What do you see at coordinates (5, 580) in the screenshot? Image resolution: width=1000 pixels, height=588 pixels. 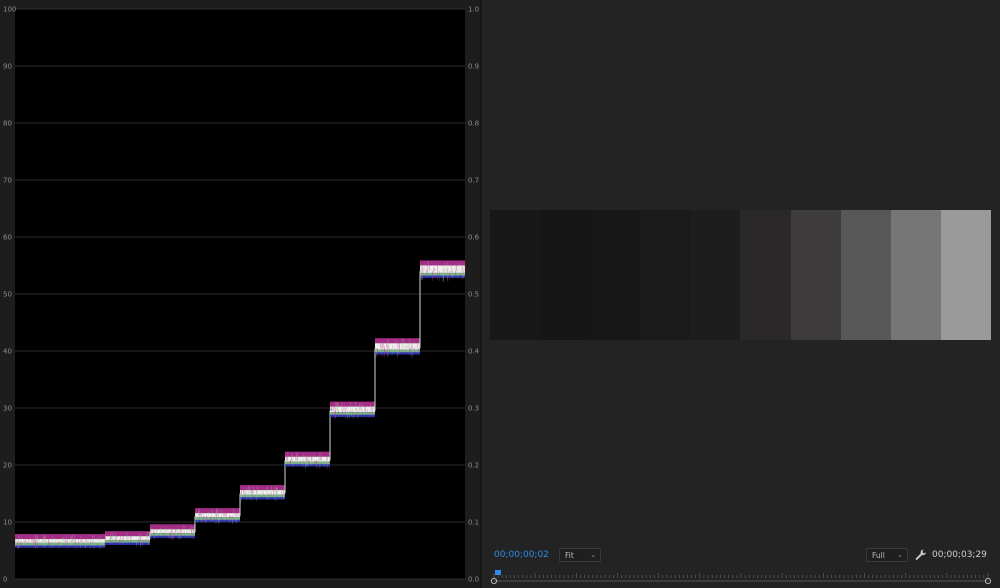 I see `ire-scale-label: 0` at bounding box center [5, 580].